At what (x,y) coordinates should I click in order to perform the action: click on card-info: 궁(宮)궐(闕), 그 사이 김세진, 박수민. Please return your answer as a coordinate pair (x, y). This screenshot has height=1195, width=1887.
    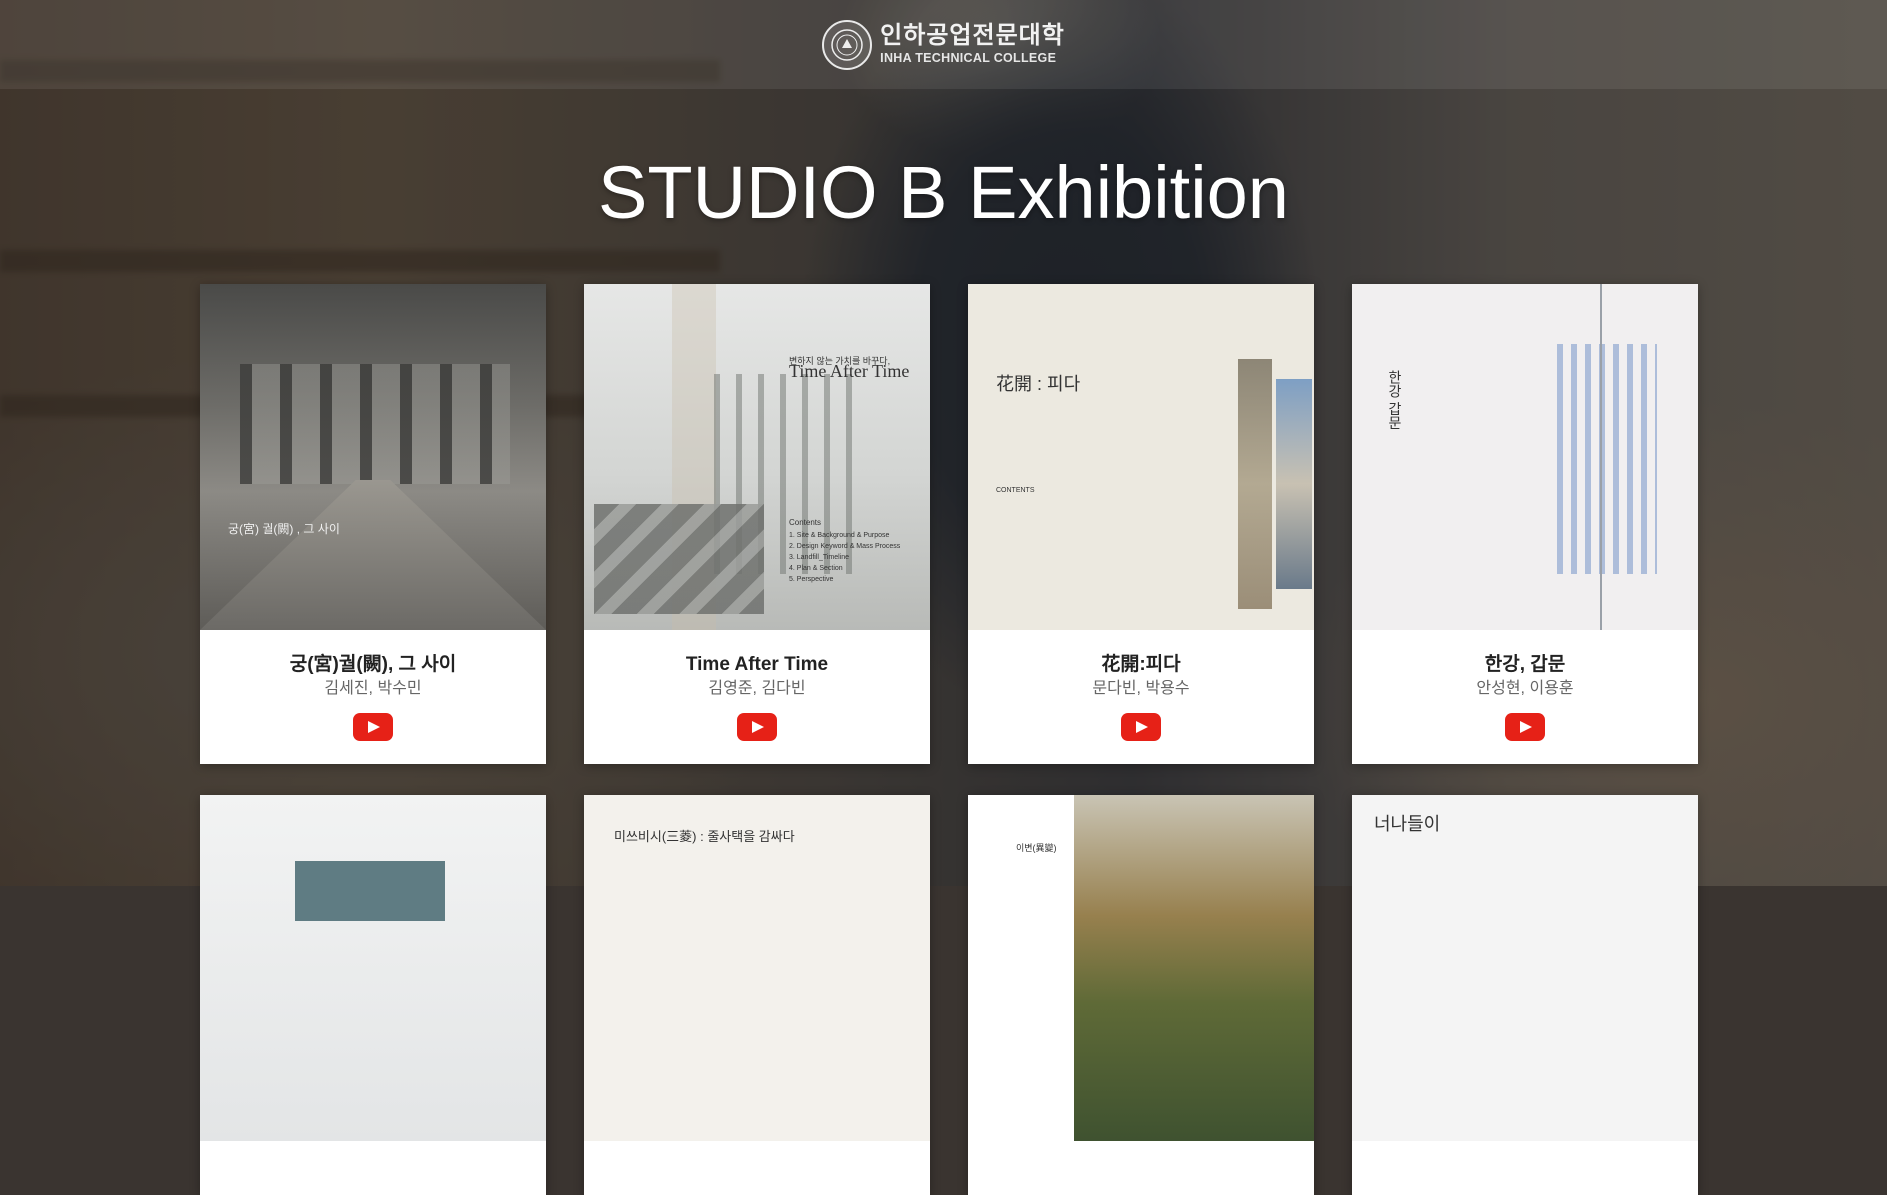
    Looking at the image, I should click on (373, 697).